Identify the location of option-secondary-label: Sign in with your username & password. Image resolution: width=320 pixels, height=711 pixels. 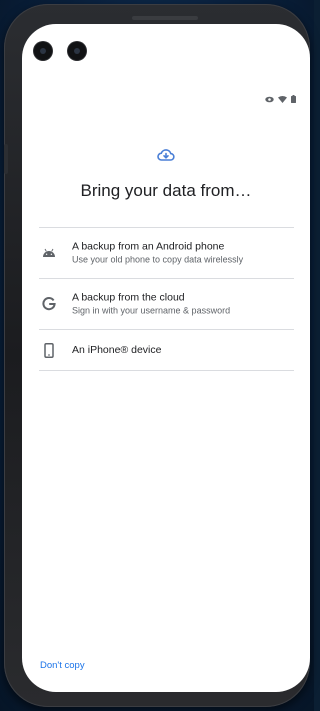
(151, 310).